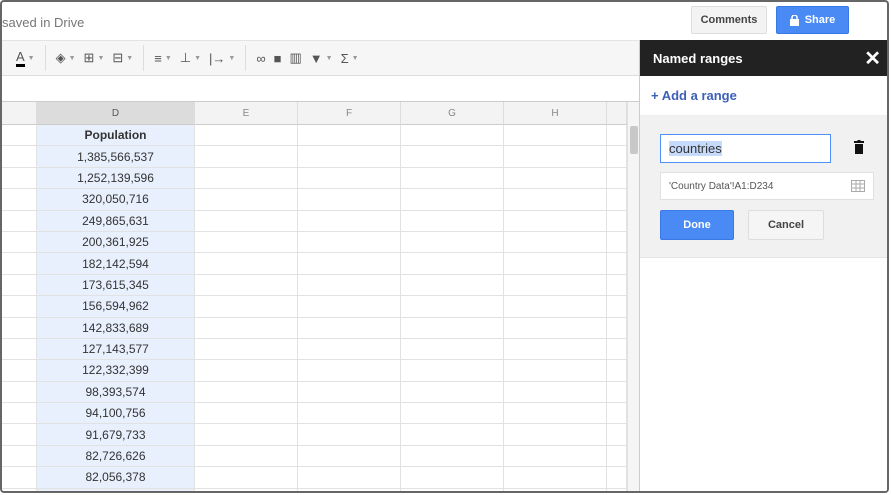  I want to click on population-cell: 156,594,962, so click(116, 307).